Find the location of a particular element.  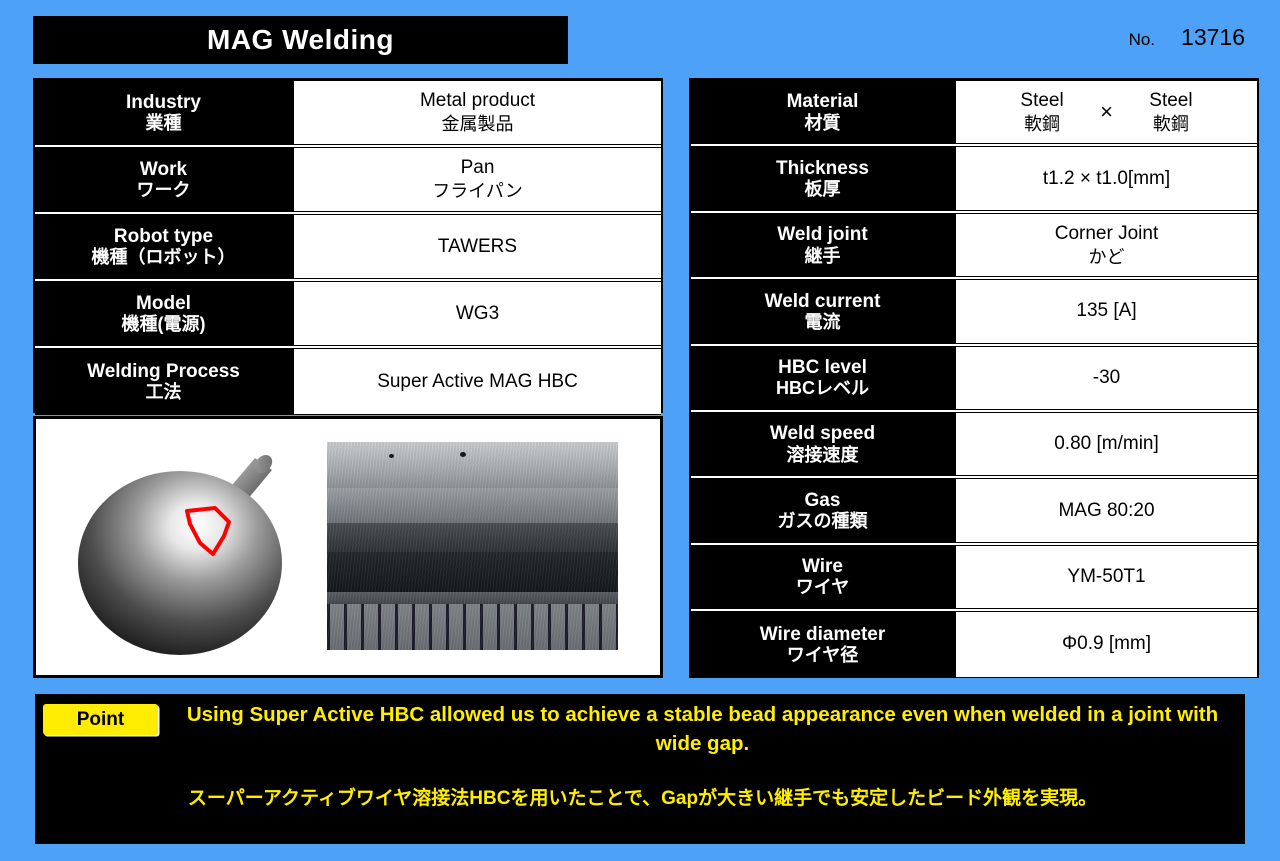

row-label-material: Material 材質 is located at coordinates (822, 112).